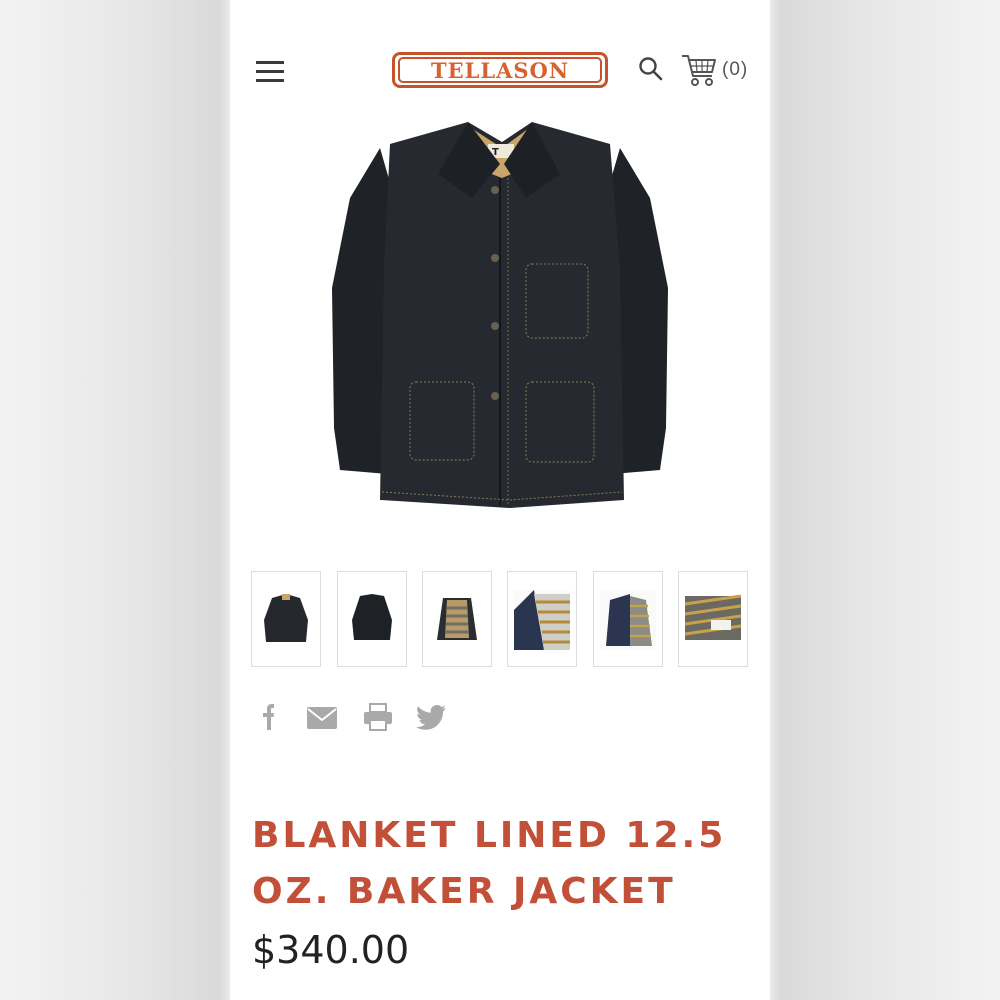 Image resolution: width=1000 pixels, height=1000 pixels. Describe the element at coordinates (270, 72) in the screenshot. I see `menu-icon` at that location.